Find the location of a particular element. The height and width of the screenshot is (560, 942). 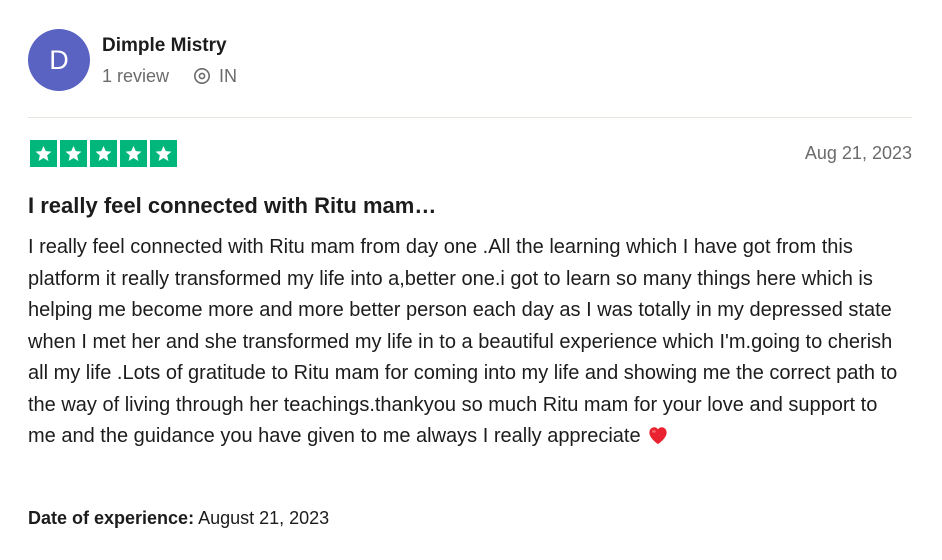

experience-date: August 21, 2023 is located at coordinates (264, 518).